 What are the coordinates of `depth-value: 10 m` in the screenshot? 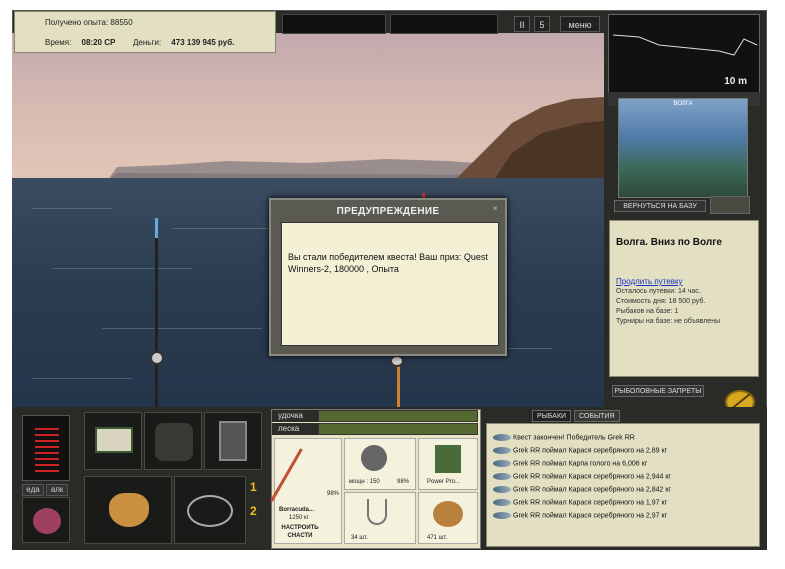 It's located at (735, 81).